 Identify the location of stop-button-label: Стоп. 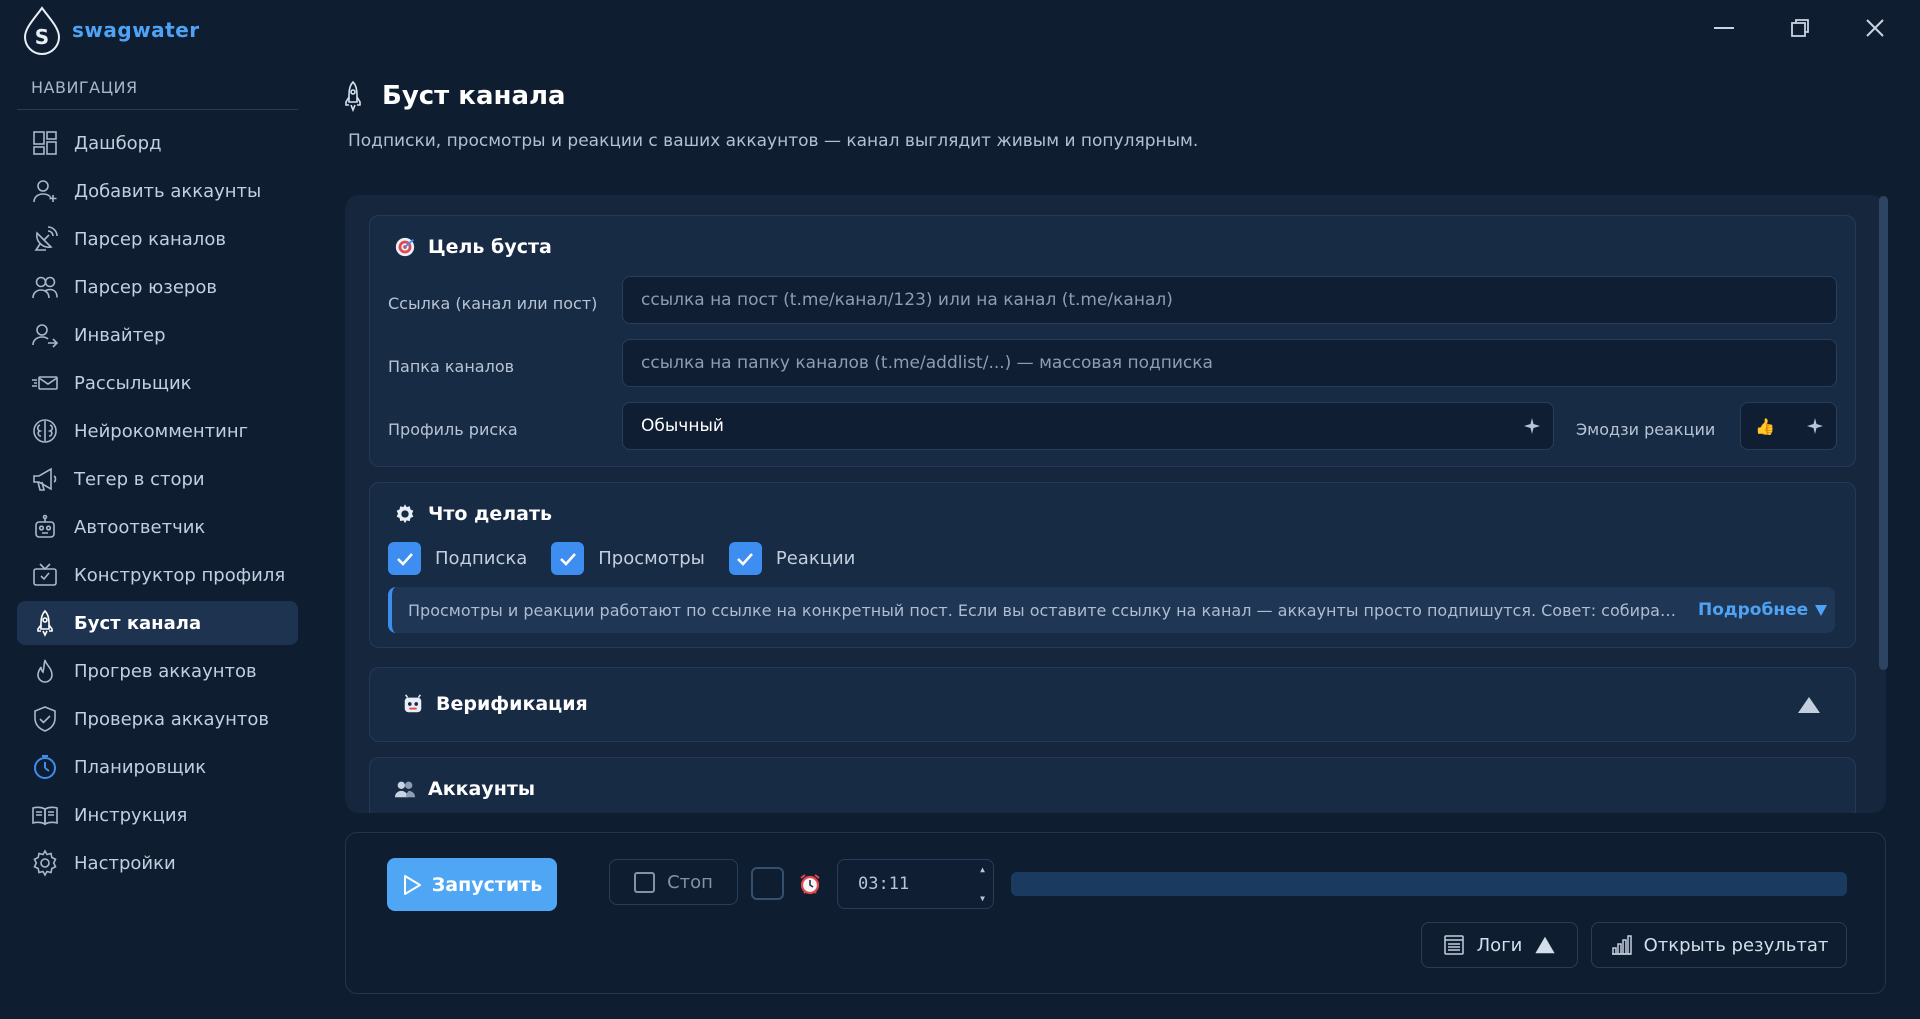
(690, 882).